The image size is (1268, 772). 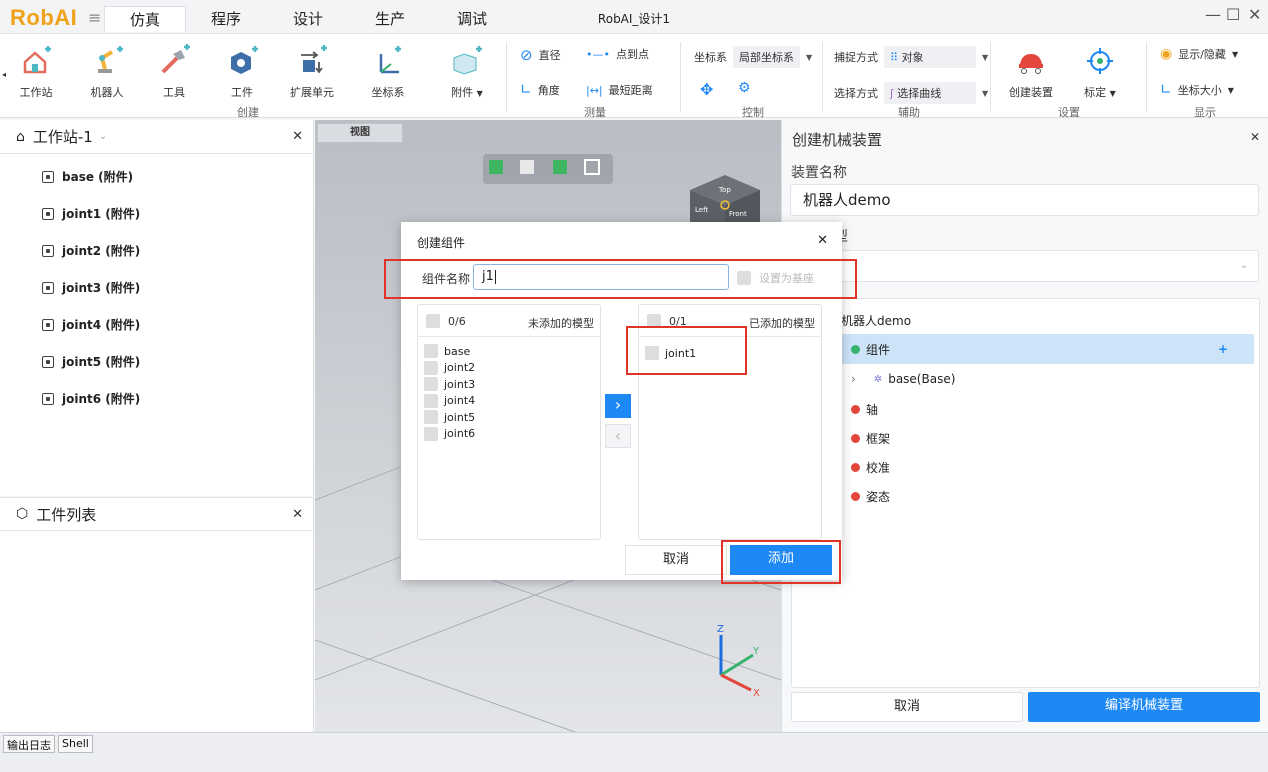 I want to click on tab-production: 生产, so click(x=390, y=21).